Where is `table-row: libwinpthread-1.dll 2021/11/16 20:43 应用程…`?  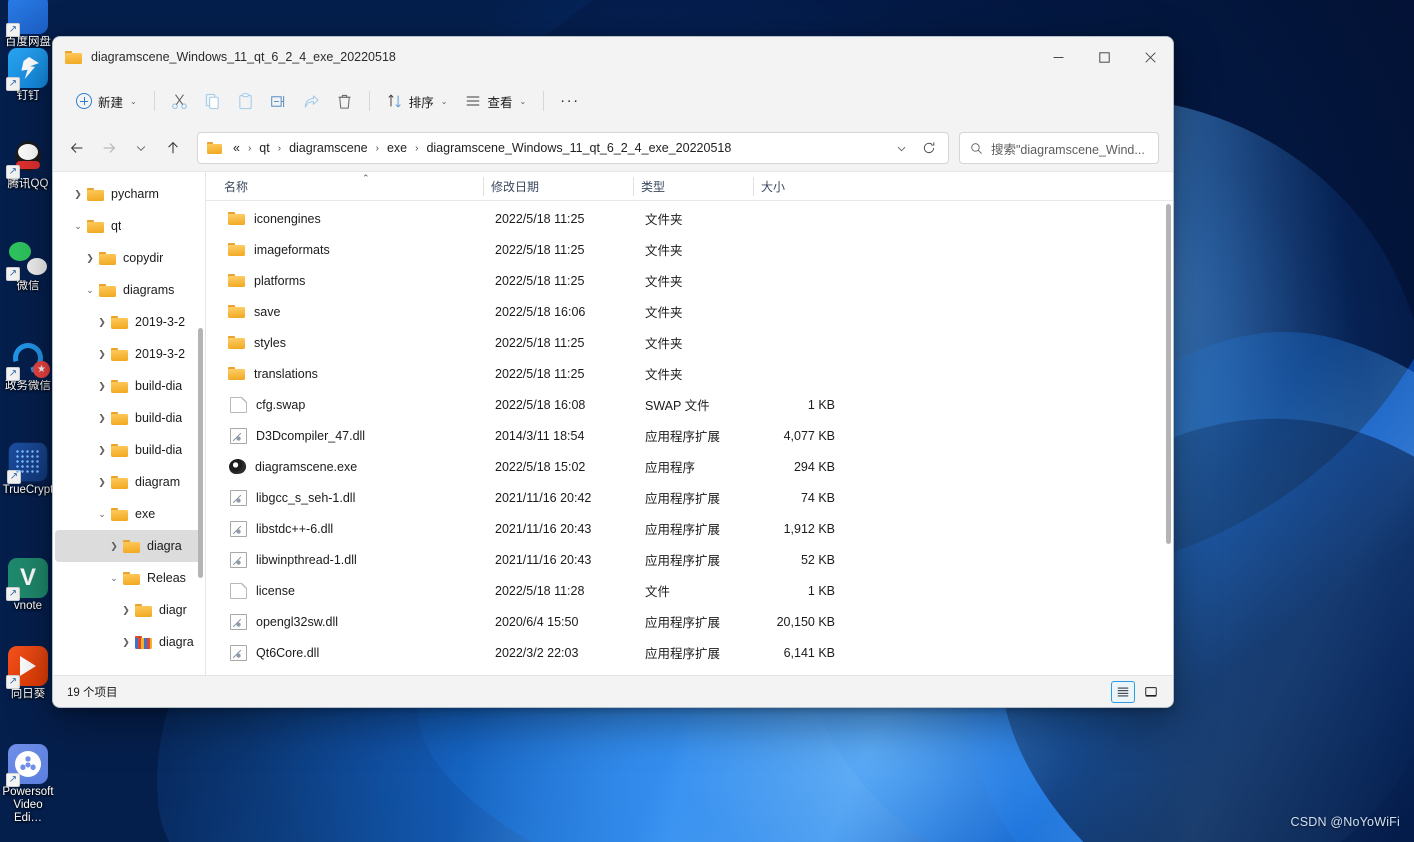
table-row: libwinpthread-1.dll 2021/11/16 20:43 应用程… is located at coordinates (688, 559).